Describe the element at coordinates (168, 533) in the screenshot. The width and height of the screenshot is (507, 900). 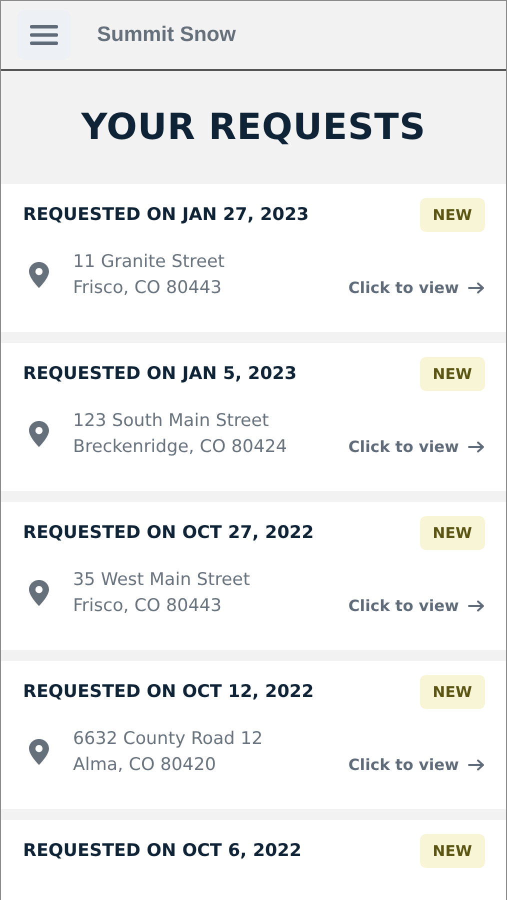
I see `request-date: REQUESTED ON OCT 27, 2022` at that location.